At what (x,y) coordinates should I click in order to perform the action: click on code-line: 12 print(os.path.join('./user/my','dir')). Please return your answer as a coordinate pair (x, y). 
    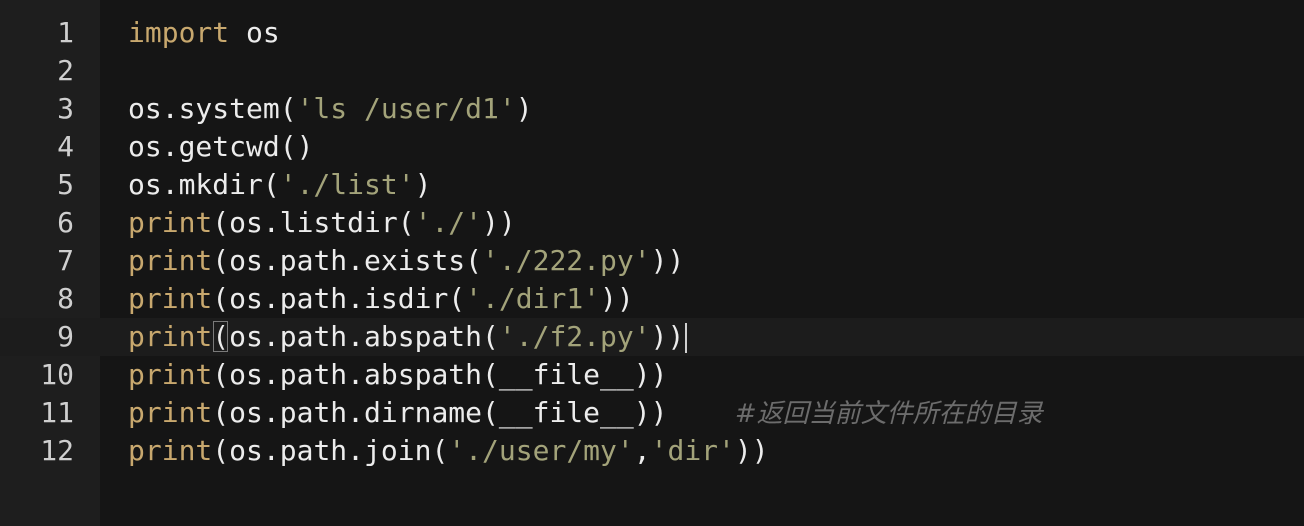
    Looking at the image, I should click on (652, 451).